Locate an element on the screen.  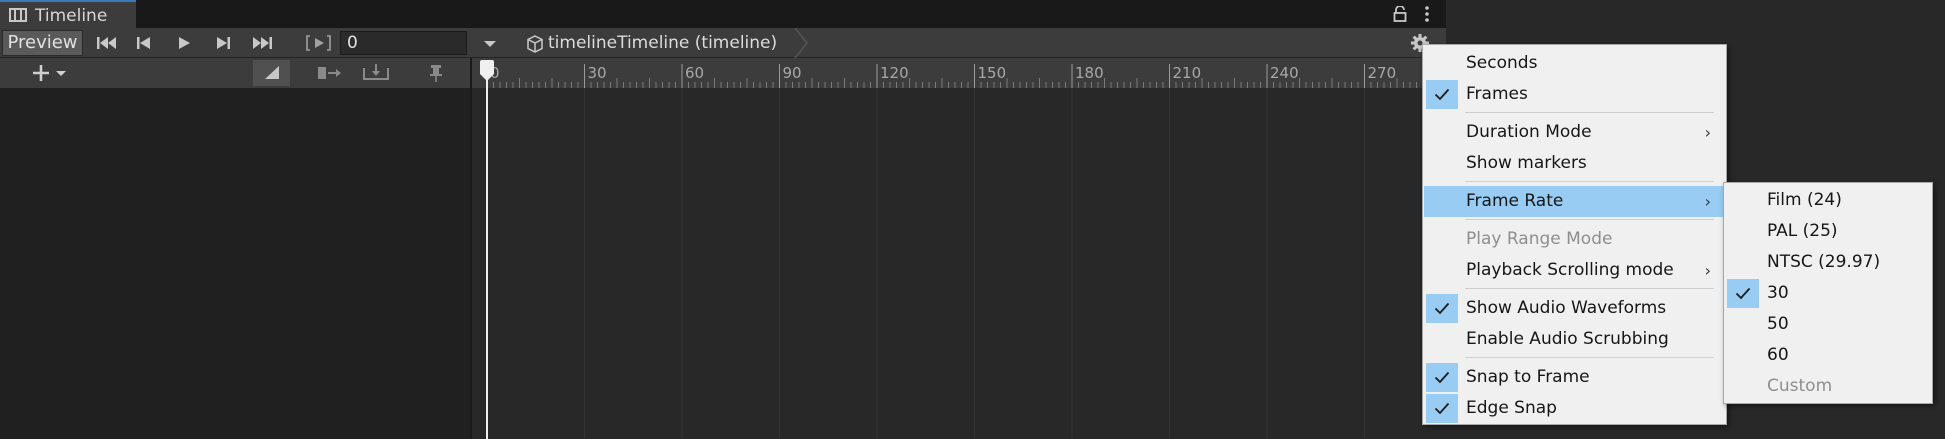
ruler-tick-label: 30 is located at coordinates (597, 73).